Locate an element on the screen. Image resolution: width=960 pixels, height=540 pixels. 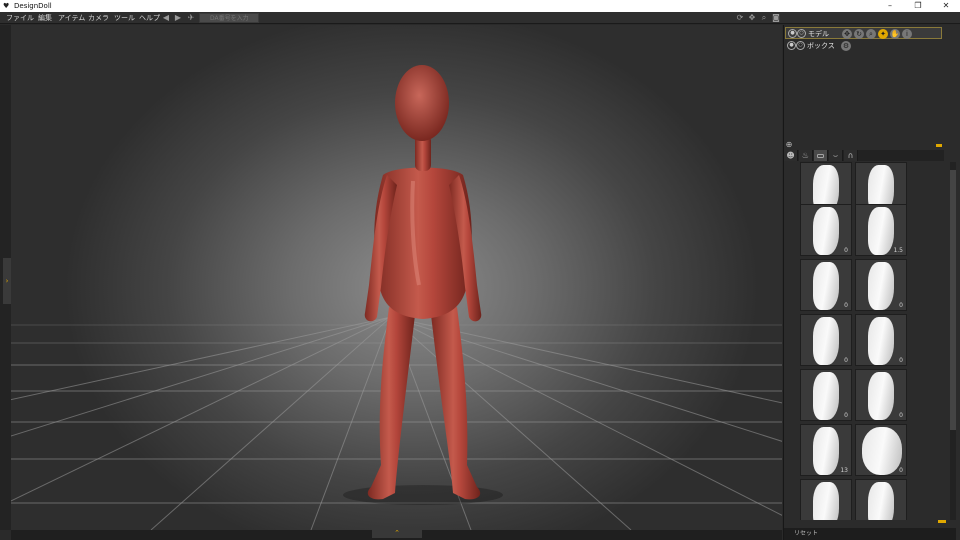
search-tool-icon: ⌕ is located at coordinates (871, 34).